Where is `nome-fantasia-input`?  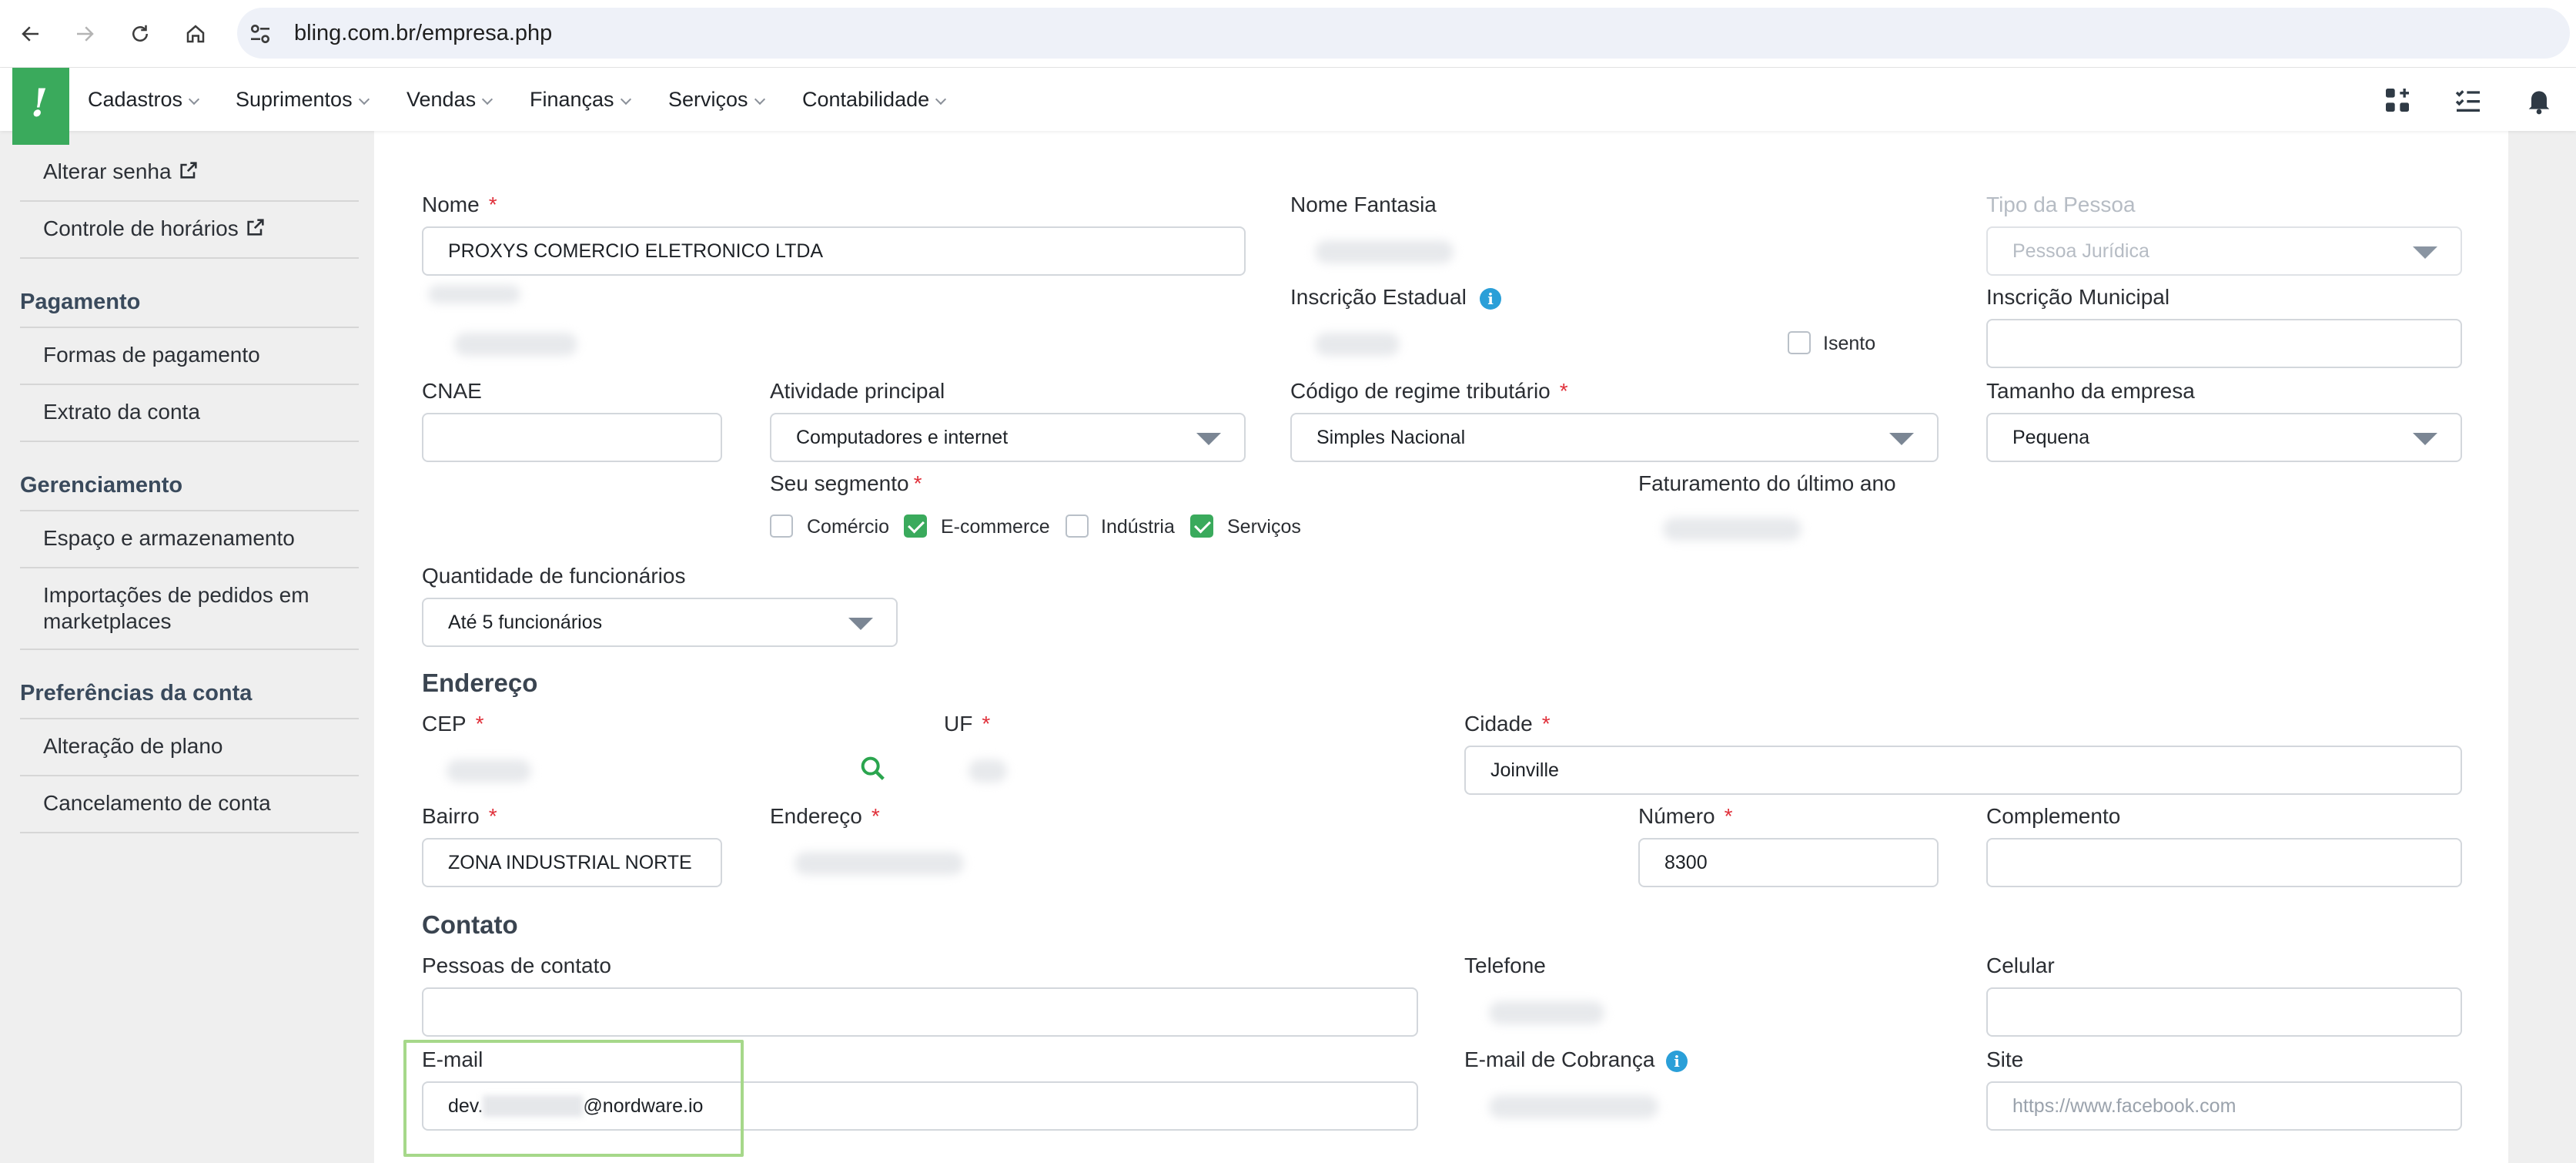
nome-fantasia-input is located at coordinates (1613, 251).